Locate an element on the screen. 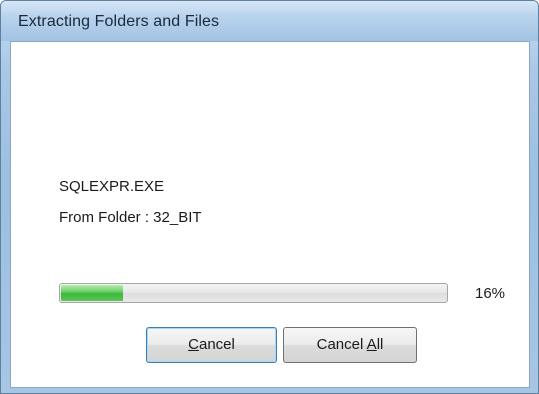 This screenshot has height=394, width=539. window-title: Extracting Folders and Files is located at coordinates (119, 21).